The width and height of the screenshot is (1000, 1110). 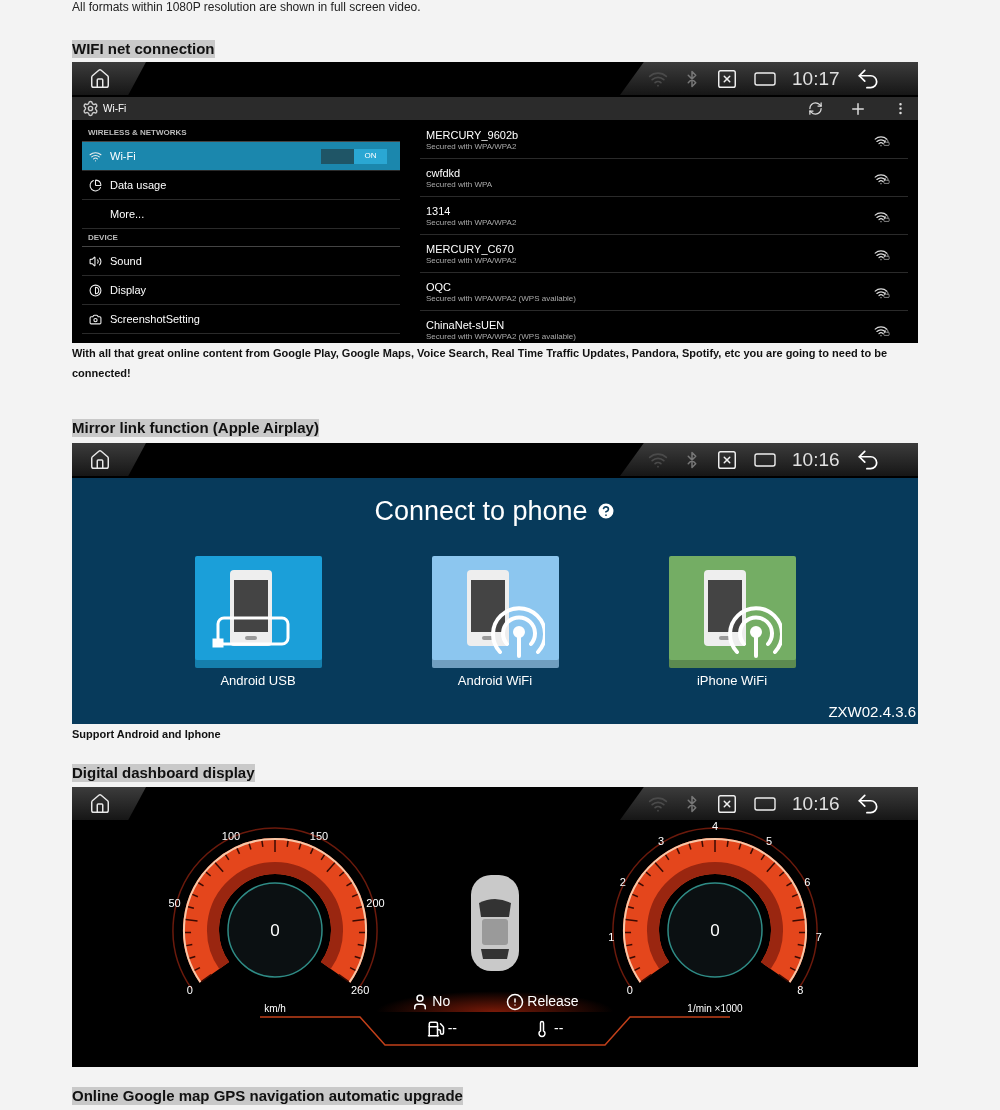 What do you see at coordinates (480, 363) in the screenshot?
I see `caption-text: With all that great online content from Google Play, Google Maps, Voice Search, Real Time Traffic Updates, Pandora, Spotify, etc you are going to need to be connected!` at bounding box center [480, 363].